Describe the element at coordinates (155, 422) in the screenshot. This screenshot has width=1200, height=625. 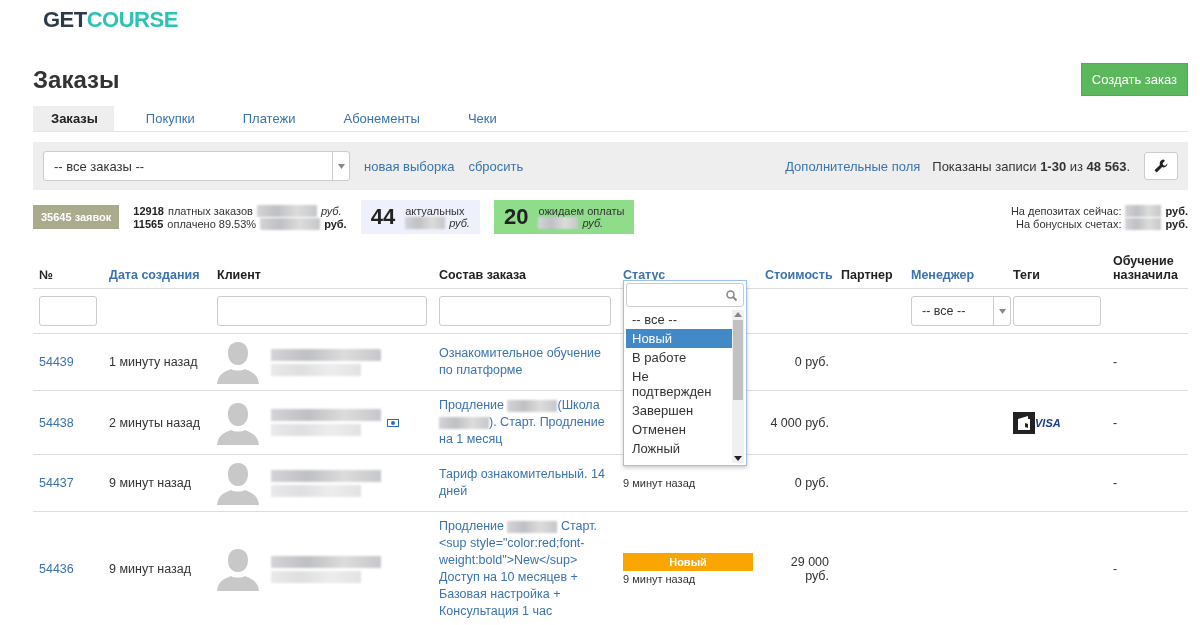
I see `created-time: 2 минуты назад` at that location.